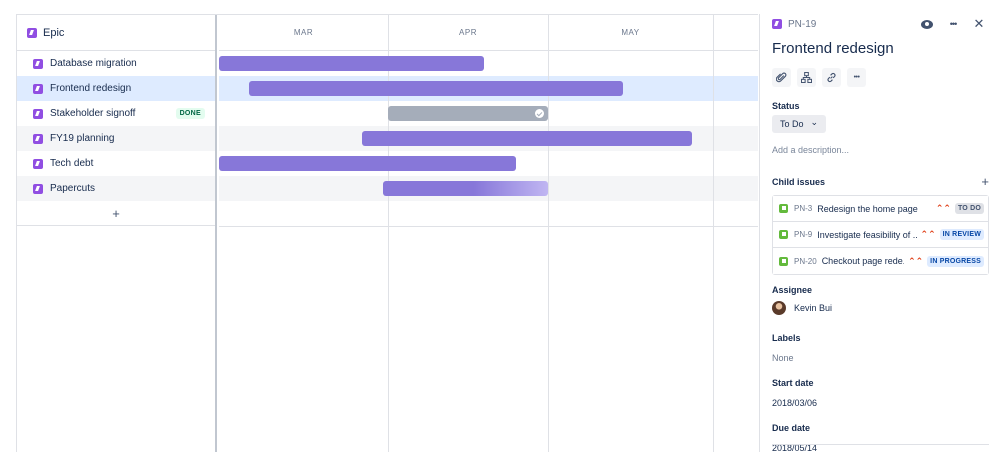 Image resolution: width=999 pixels, height=452 pixels. Describe the element at coordinates (786, 338) in the screenshot. I see `labels-label: Labels` at that location.